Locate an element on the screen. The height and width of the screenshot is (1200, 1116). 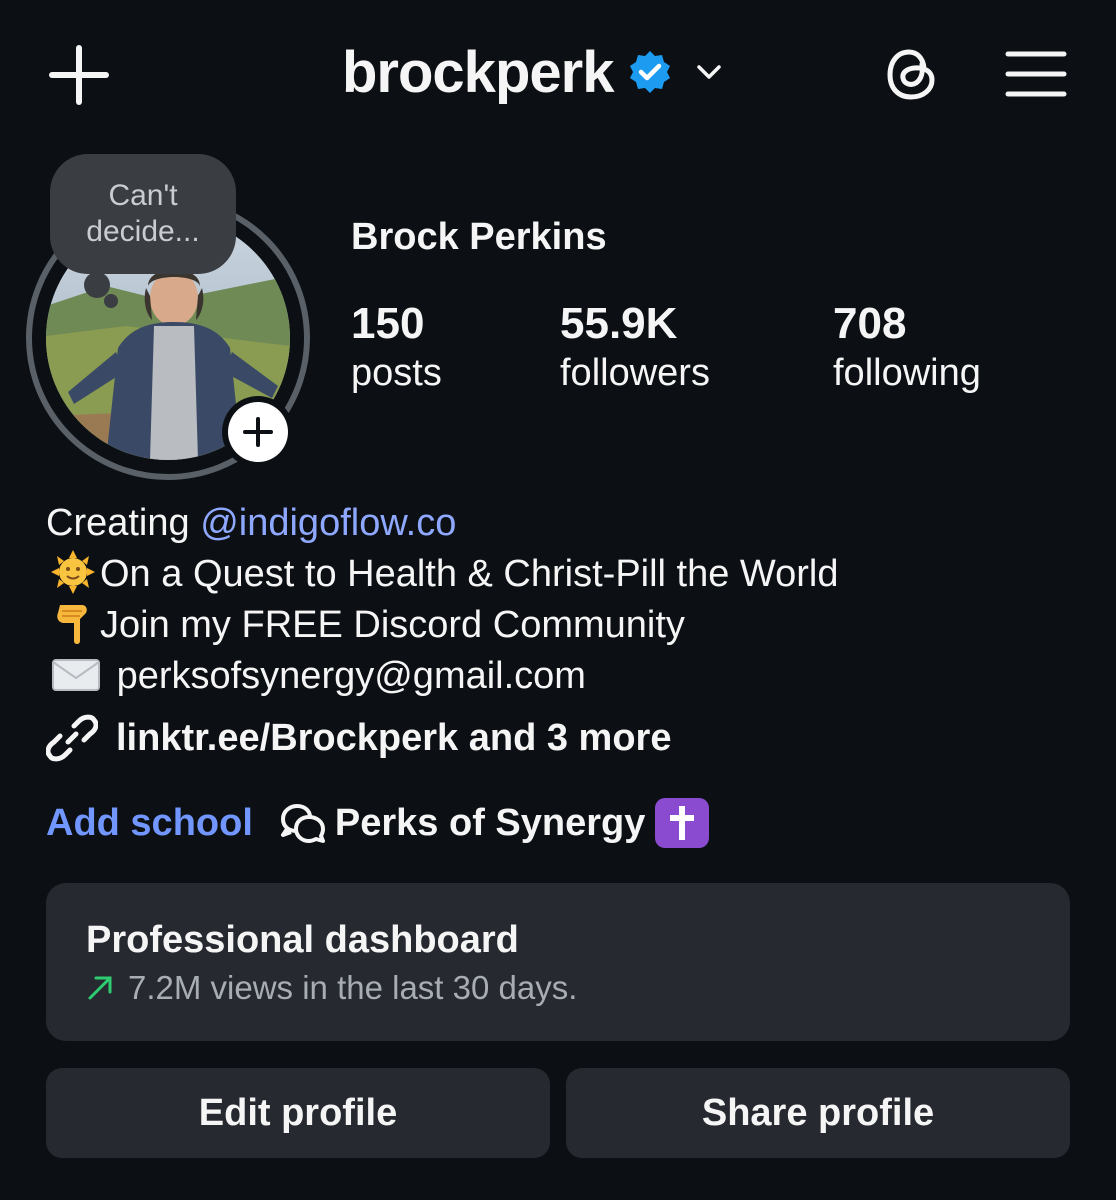
chevron-down-icon is located at coordinates (709, 72).